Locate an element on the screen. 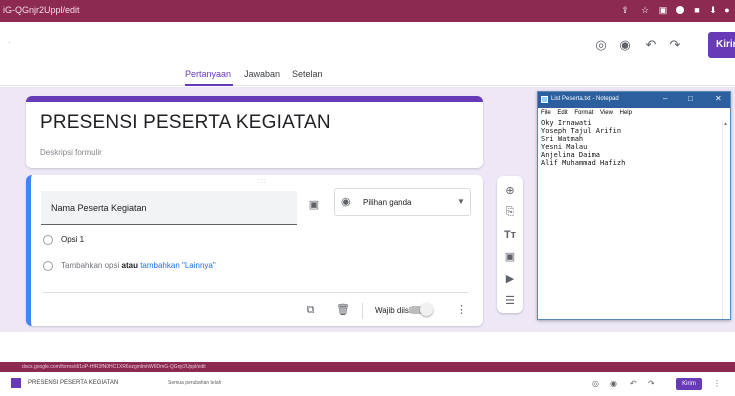 This screenshot has height=396, width=735. option-label: Opsi 1 is located at coordinates (72, 239).